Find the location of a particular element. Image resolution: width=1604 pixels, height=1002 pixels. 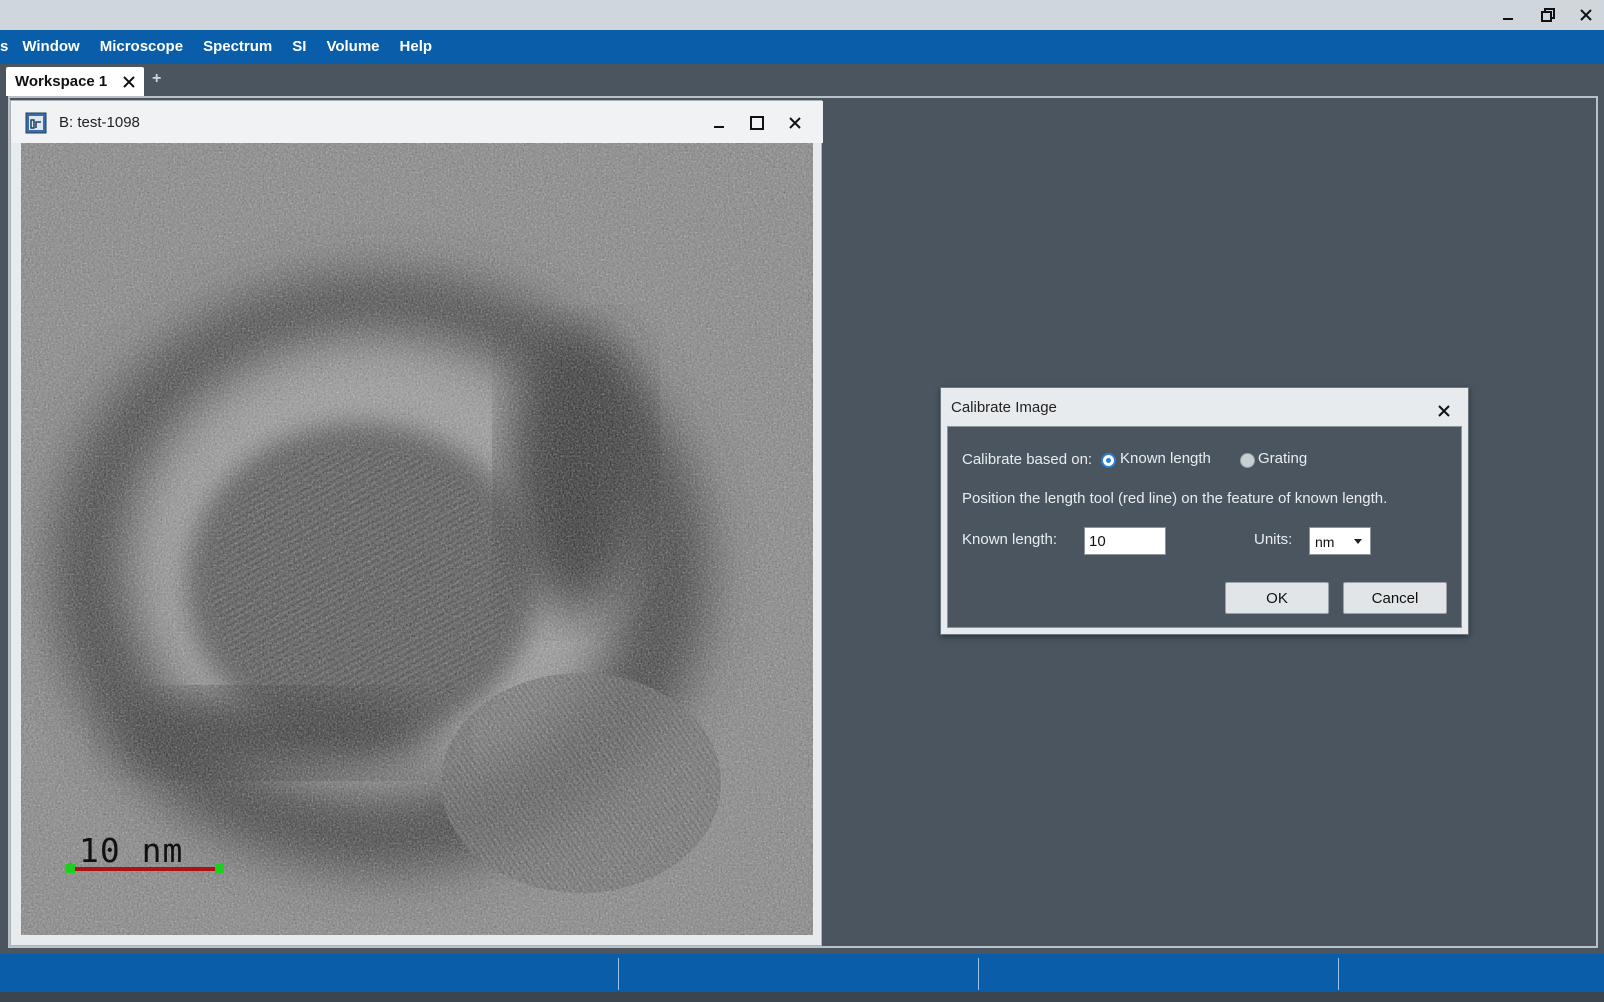

known-length-input is located at coordinates (1125, 541).